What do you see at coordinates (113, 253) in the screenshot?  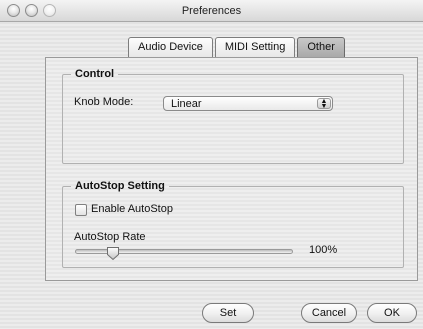 I see `autostop-rate-slider-thumb` at bounding box center [113, 253].